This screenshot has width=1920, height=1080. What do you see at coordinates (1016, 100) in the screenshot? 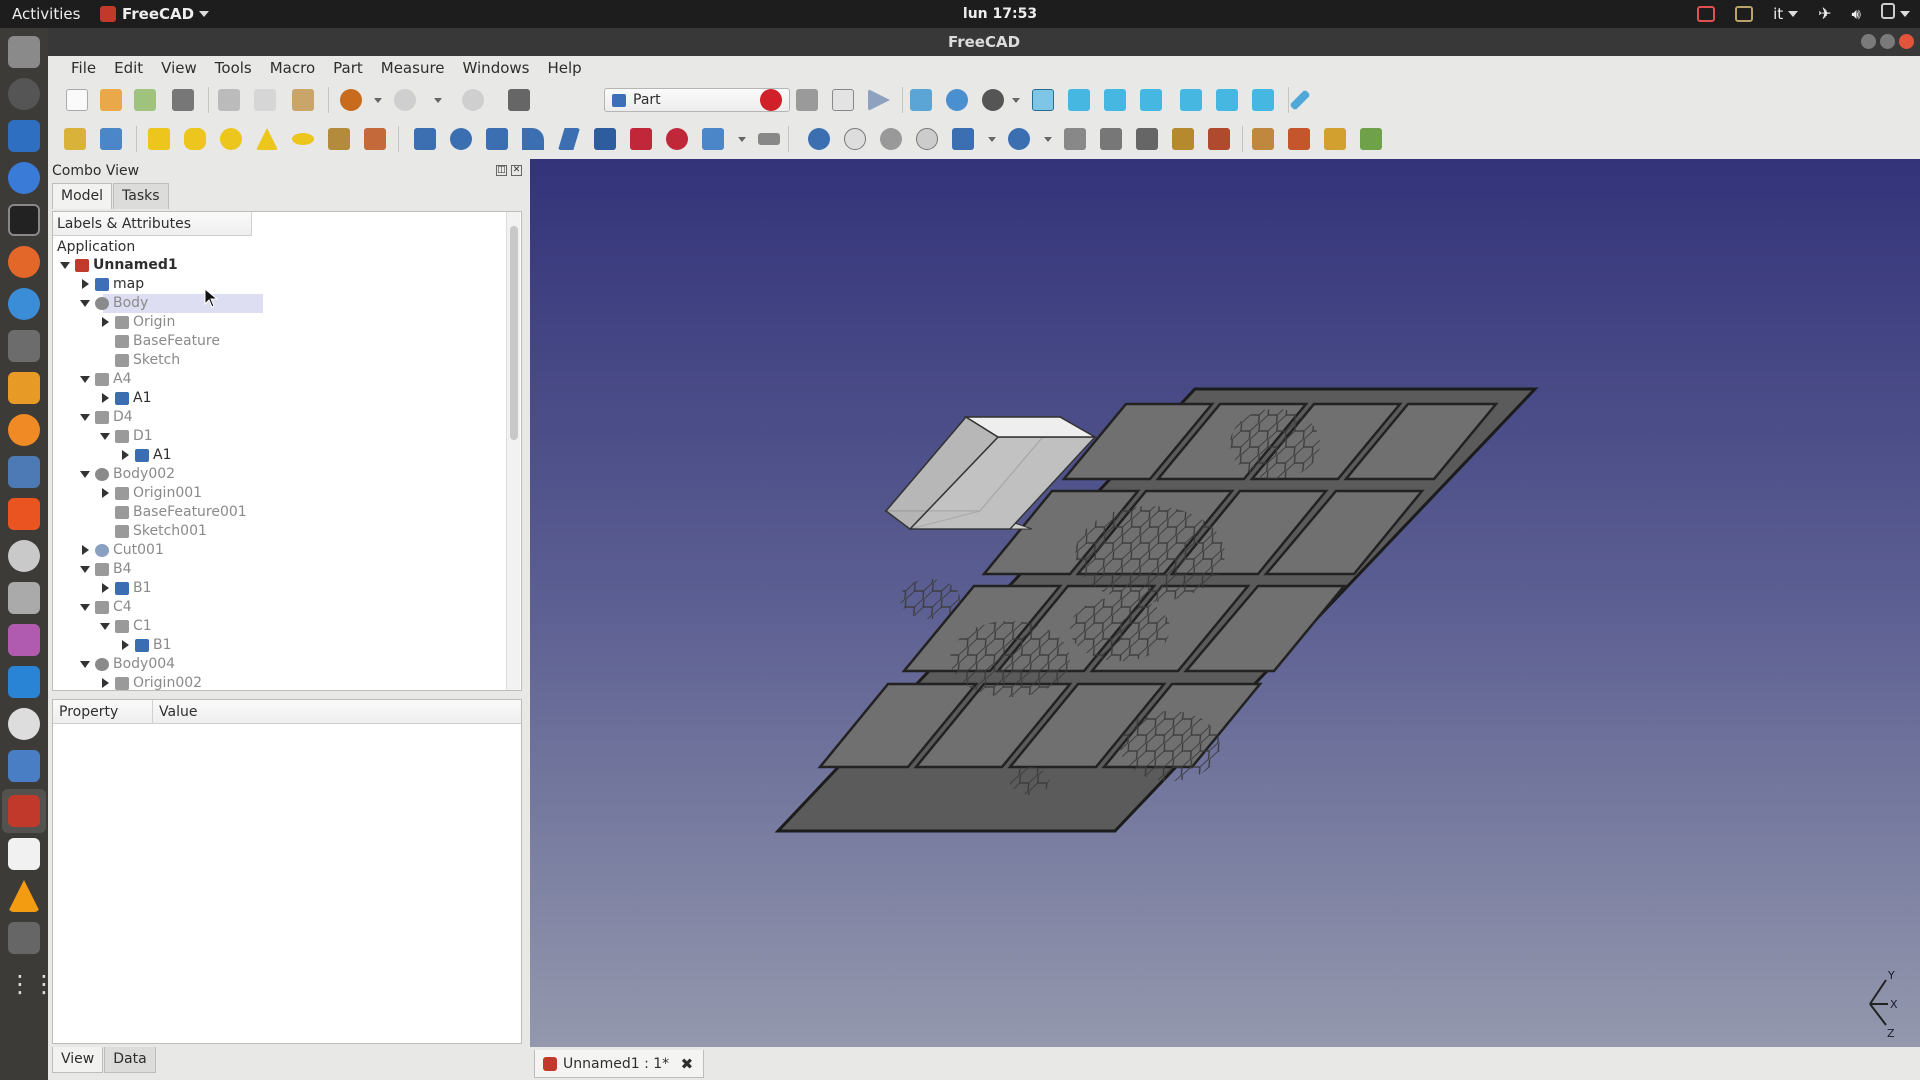
I see `draw-style-dropdown-icon` at bounding box center [1016, 100].